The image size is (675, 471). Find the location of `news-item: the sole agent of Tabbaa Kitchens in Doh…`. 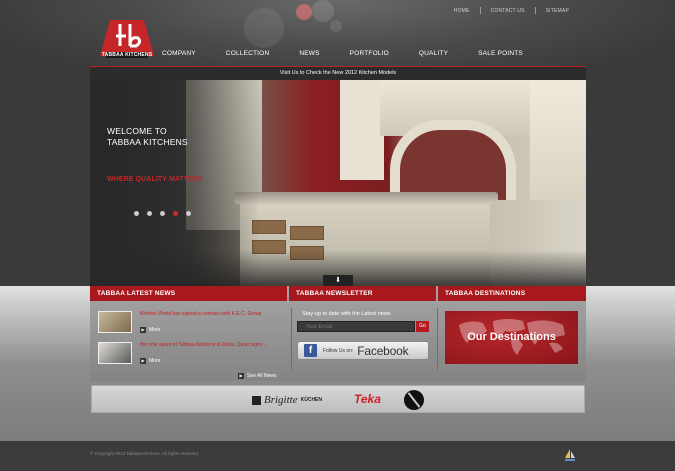

news-item: the sole agent of Tabbaa Kitchens in Doh… is located at coordinates (193, 355).